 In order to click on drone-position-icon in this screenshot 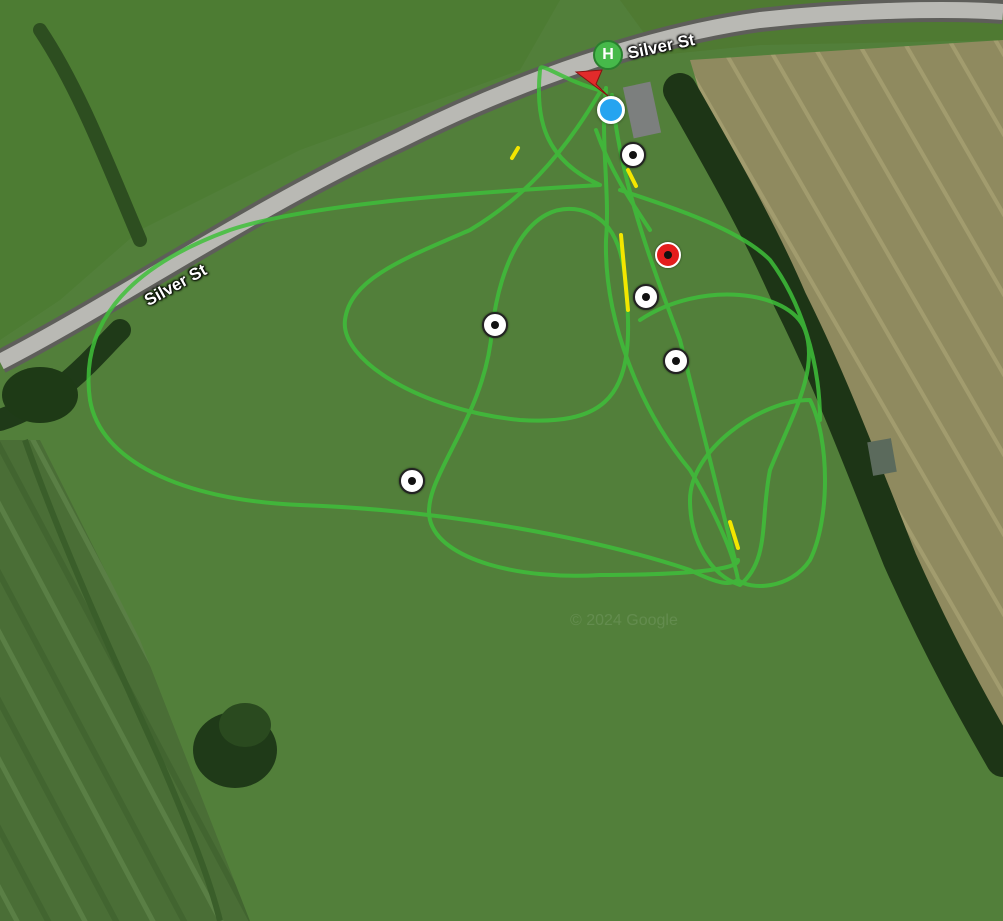, I will do `click(611, 110)`.